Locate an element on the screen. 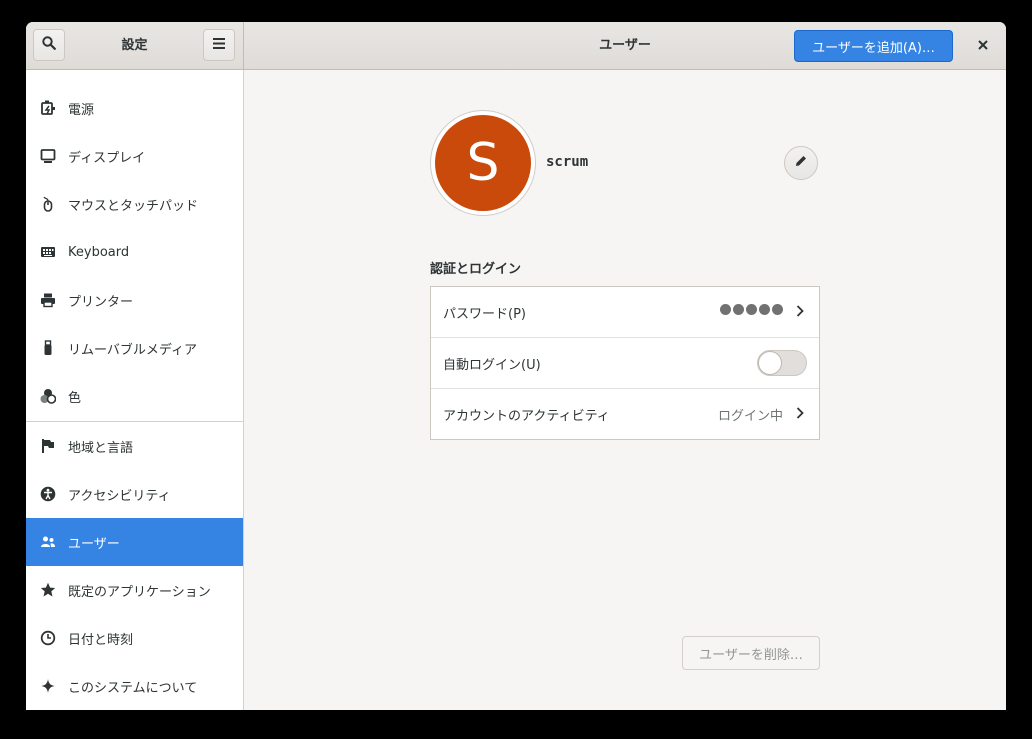 The image size is (1032, 739). sidebar-item-label: 電源 is located at coordinates (81, 110).